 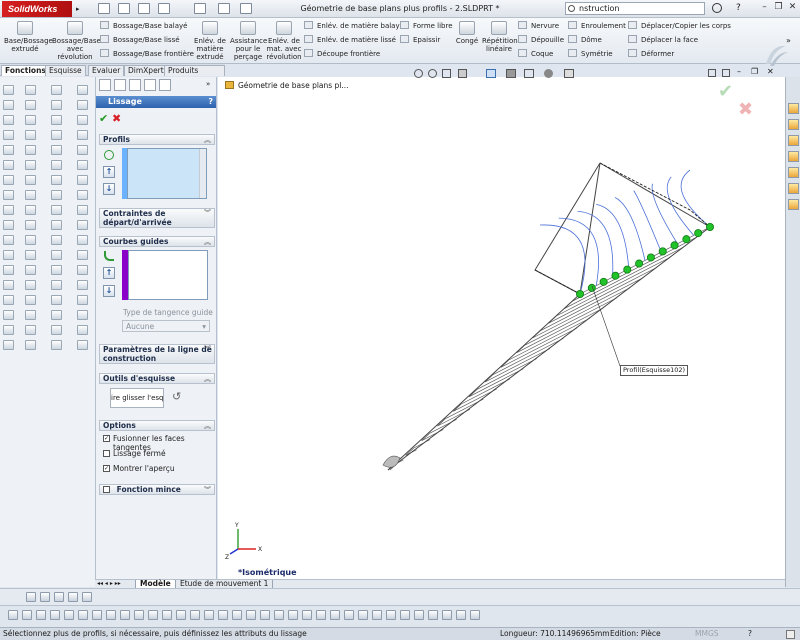 I want to click on thicken-button: Epaissir, so click(x=426, y=40).